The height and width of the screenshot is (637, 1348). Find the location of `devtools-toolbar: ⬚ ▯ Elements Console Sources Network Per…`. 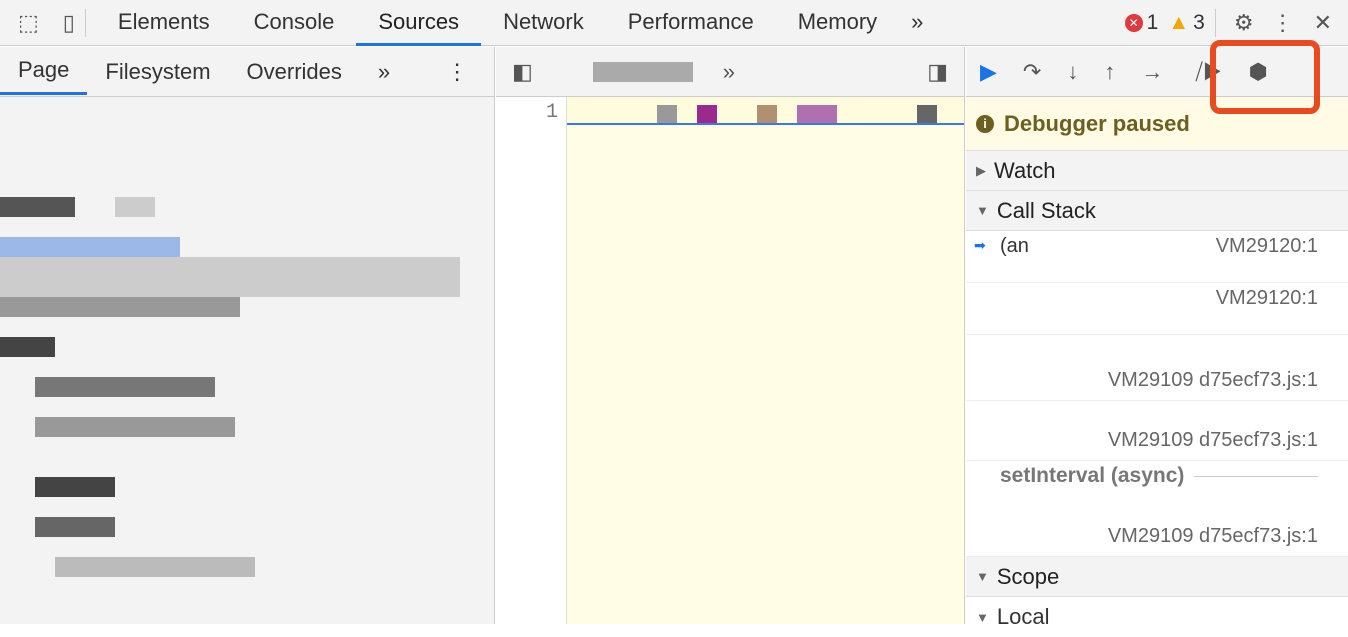

devtools-toolbar: ⬚ ▯ Elements Console Sources Network Per… is located at coordinates (674, 23).